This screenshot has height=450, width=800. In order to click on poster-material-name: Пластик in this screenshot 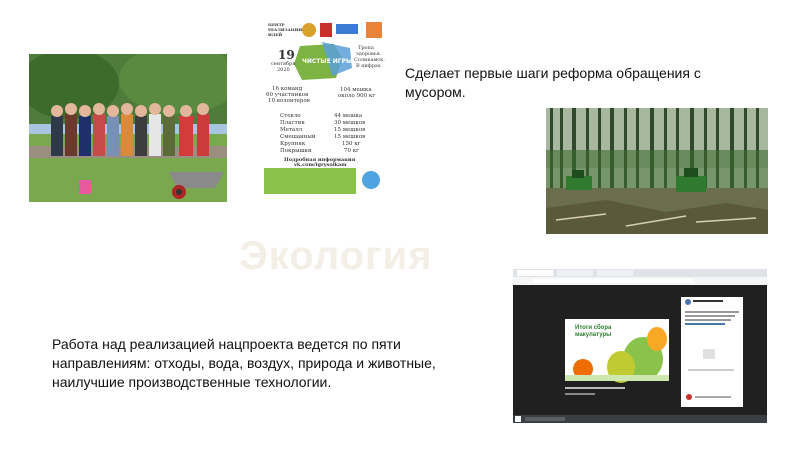, I will do `click(292, 123)`.